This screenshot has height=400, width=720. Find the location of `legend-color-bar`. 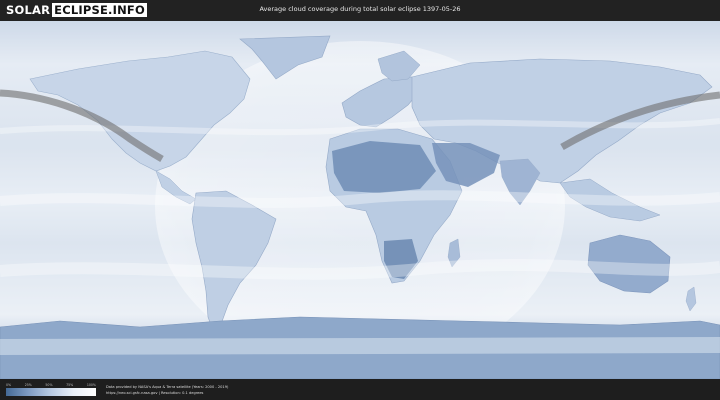

legend-color-bar is located at coordinates (51, 392).